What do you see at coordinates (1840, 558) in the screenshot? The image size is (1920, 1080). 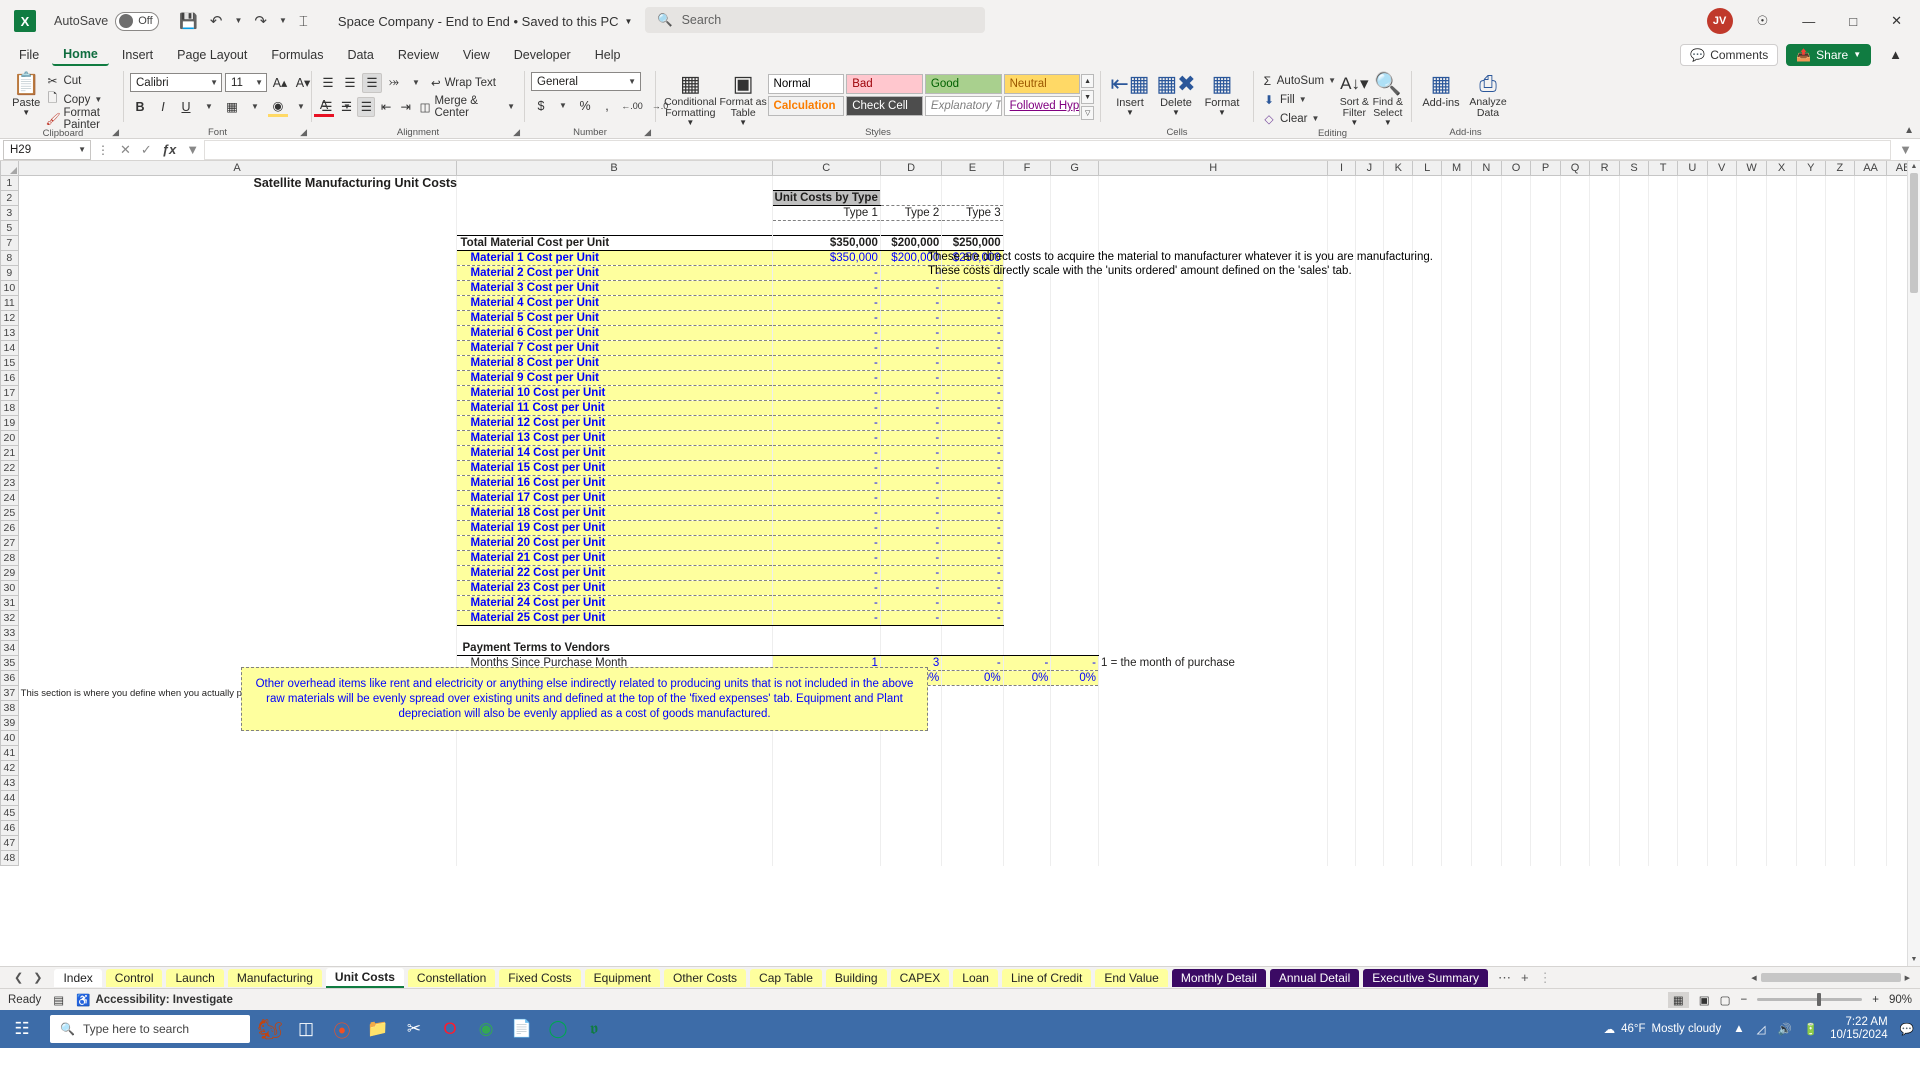 I see `cell-Z28` at bounding box center [1840, 558].